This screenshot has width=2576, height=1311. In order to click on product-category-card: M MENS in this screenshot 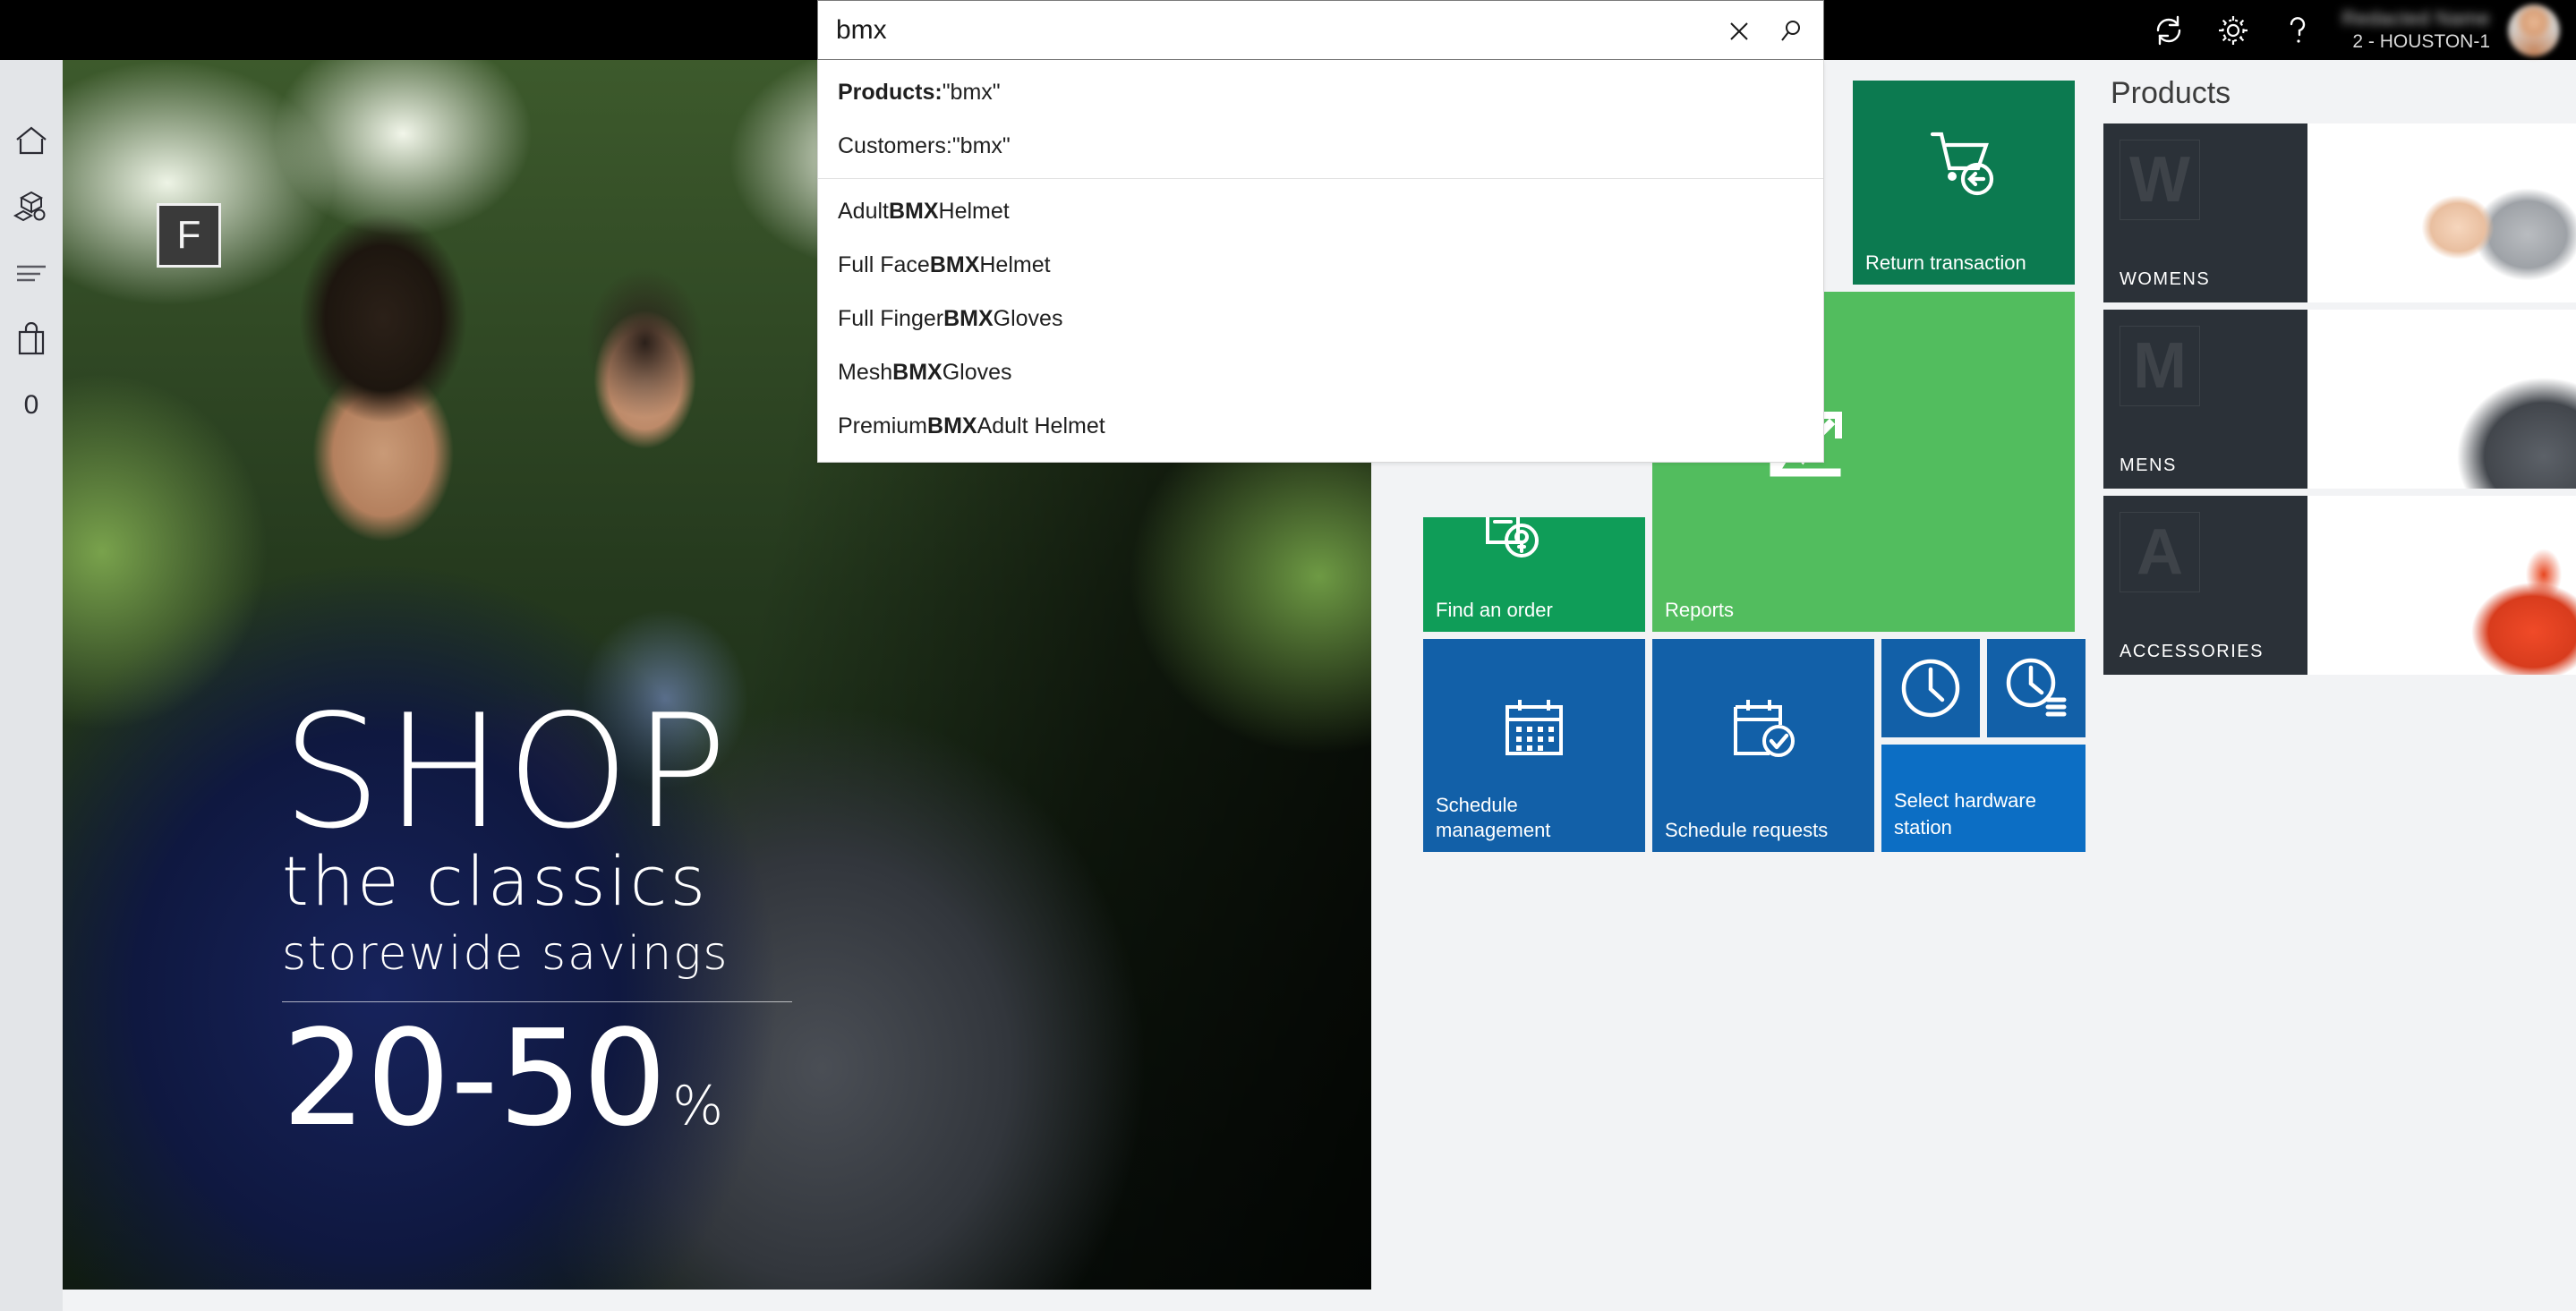, I will do `click(2339, 399)`.